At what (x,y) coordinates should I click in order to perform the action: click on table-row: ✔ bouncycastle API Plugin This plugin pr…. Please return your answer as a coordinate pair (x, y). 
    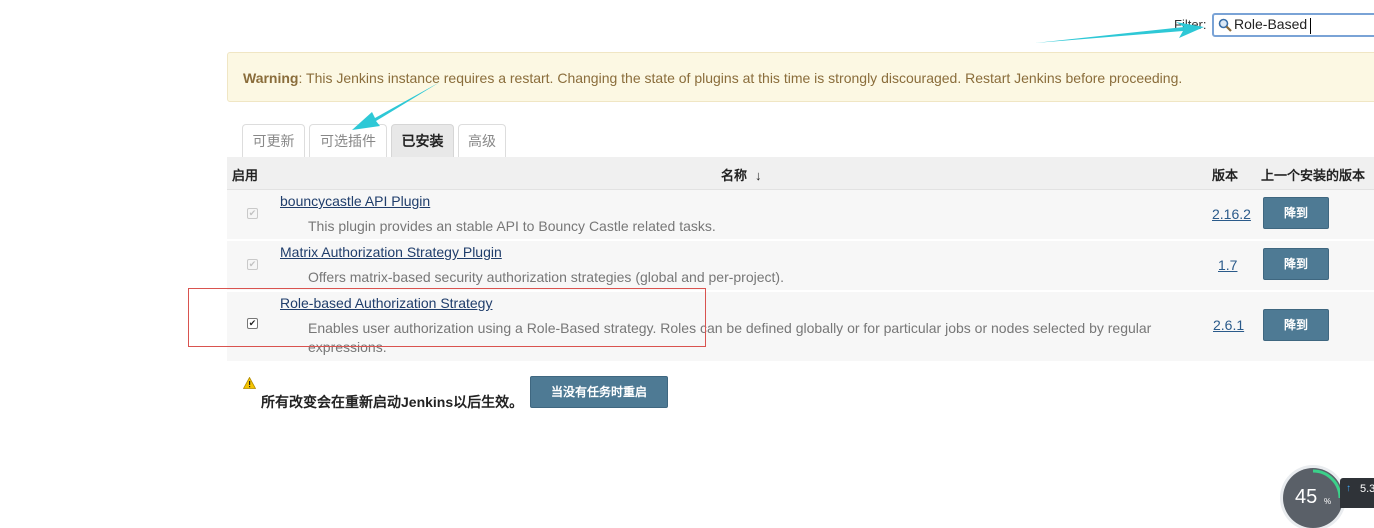
    Looking at the image, I should click on (800, 214).